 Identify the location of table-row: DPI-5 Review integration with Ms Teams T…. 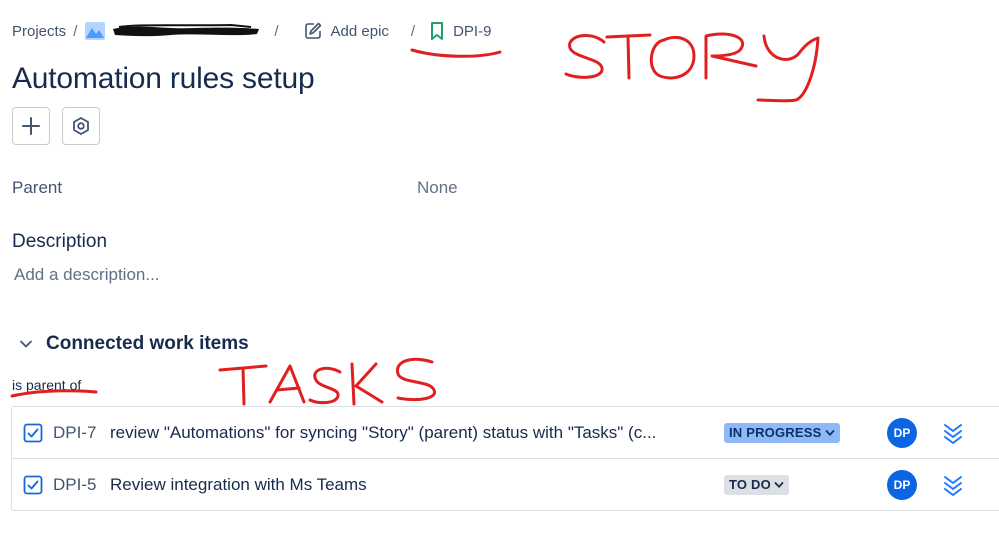
(505, 484).